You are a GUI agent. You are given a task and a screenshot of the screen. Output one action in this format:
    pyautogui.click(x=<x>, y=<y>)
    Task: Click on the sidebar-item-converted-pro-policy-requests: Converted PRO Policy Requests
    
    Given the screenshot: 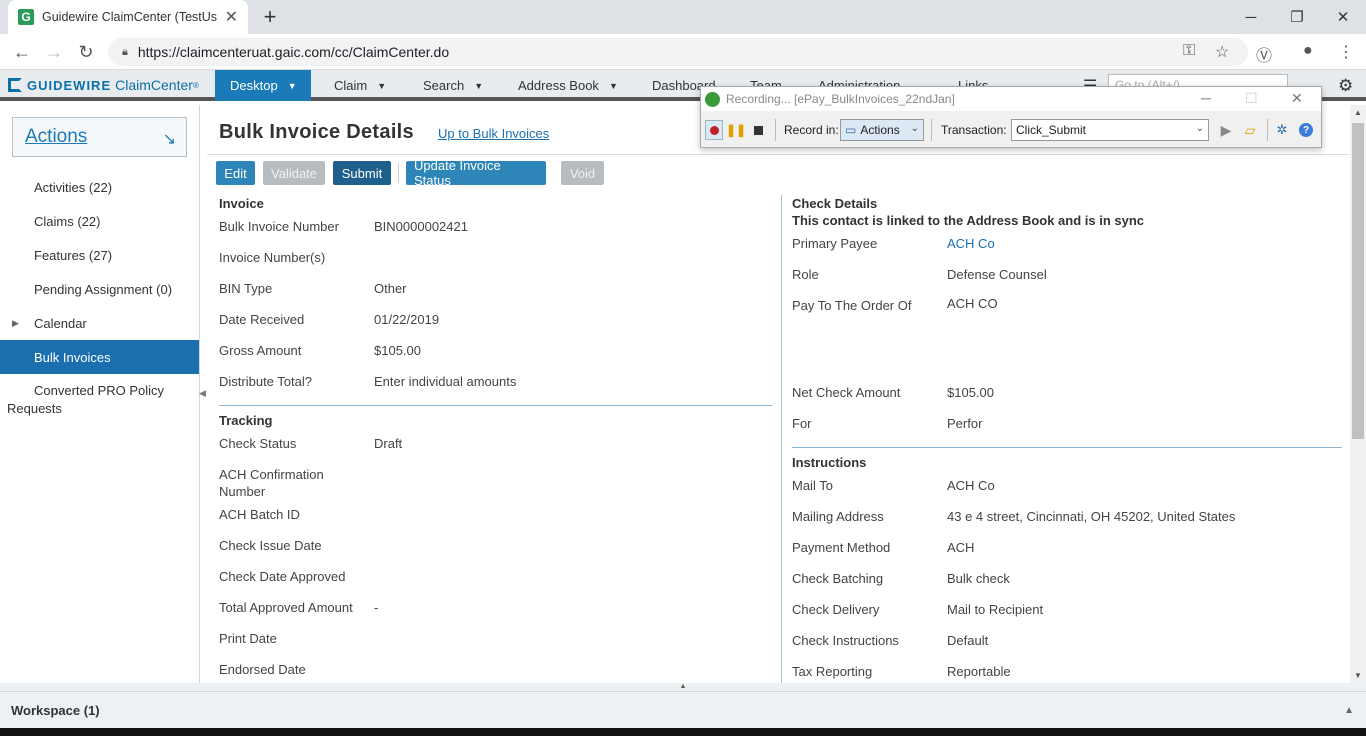 What is the action you would take?
    pyautogui.click(x=99, y=395)
    